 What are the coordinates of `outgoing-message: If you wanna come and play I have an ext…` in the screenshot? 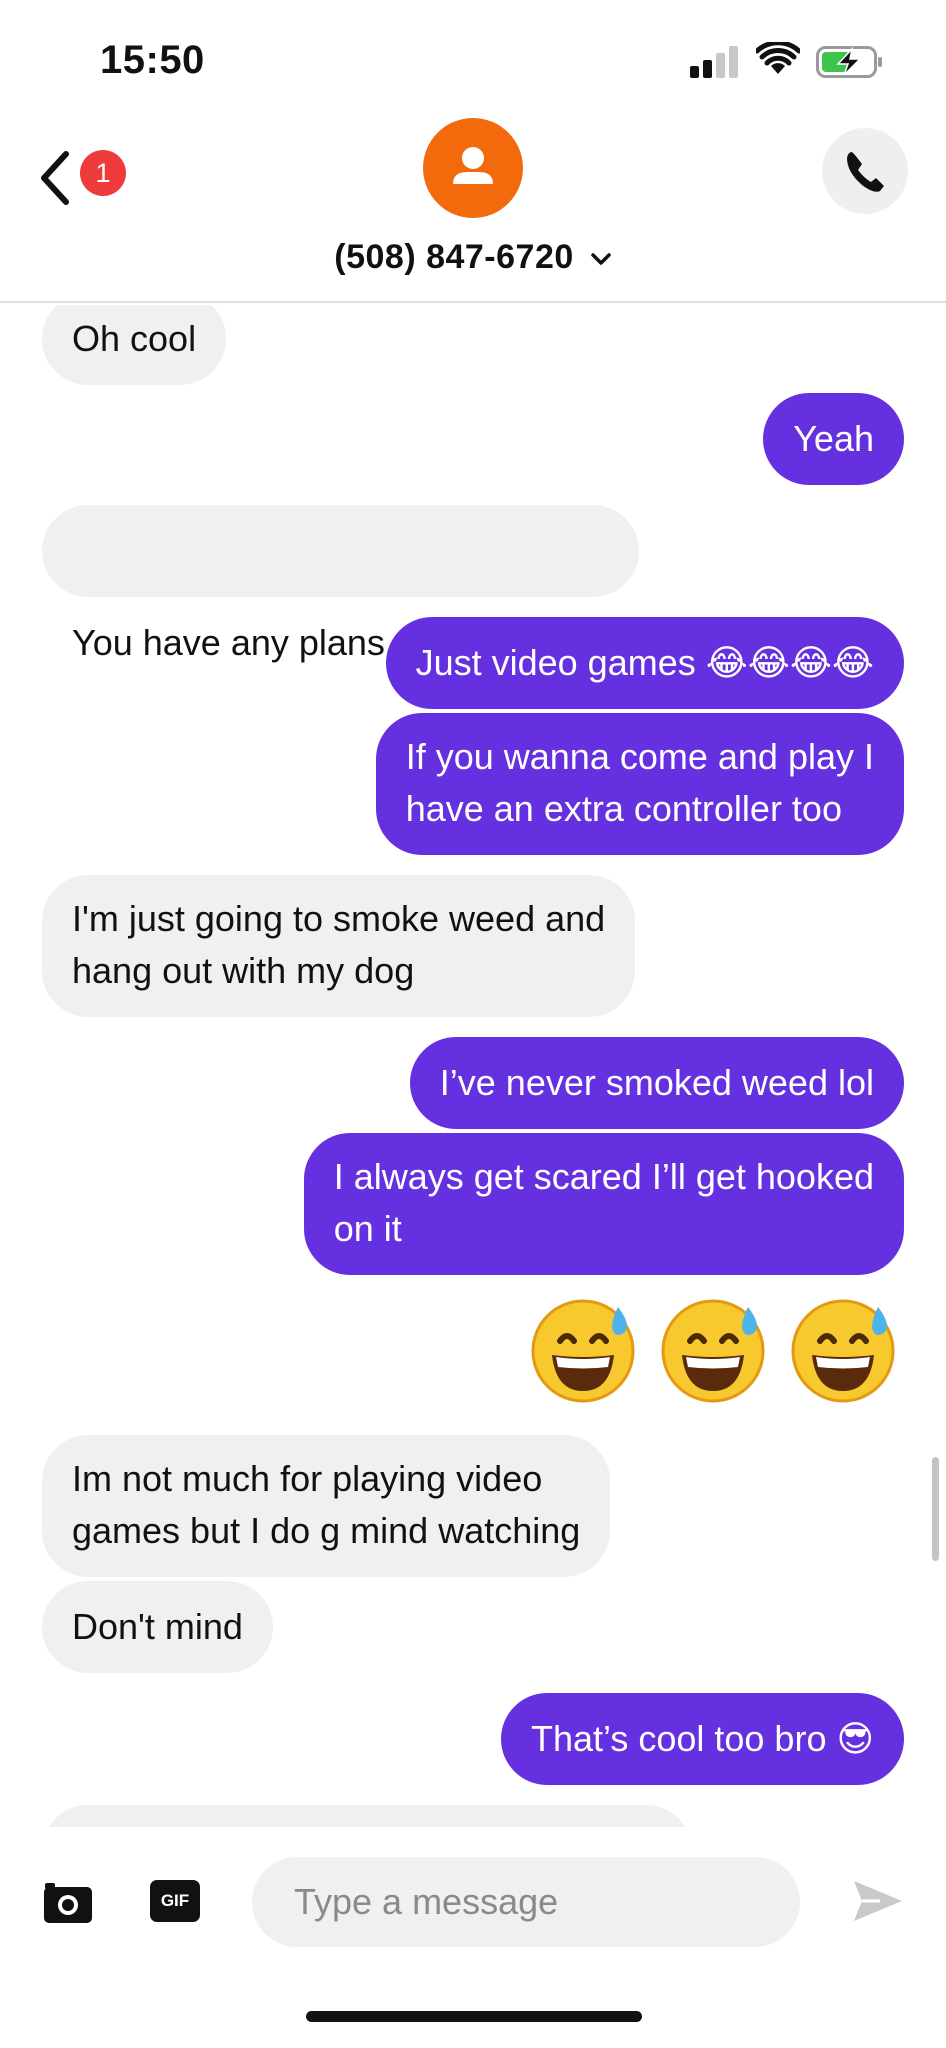 It's located at (639, 784).